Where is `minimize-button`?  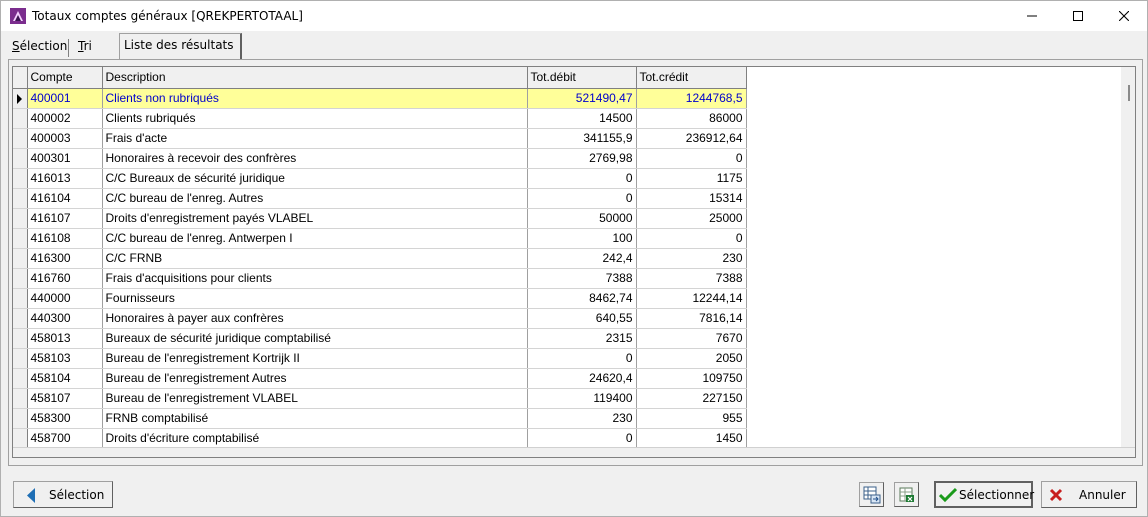 minimize-button is located at coordinates (1032, 16).